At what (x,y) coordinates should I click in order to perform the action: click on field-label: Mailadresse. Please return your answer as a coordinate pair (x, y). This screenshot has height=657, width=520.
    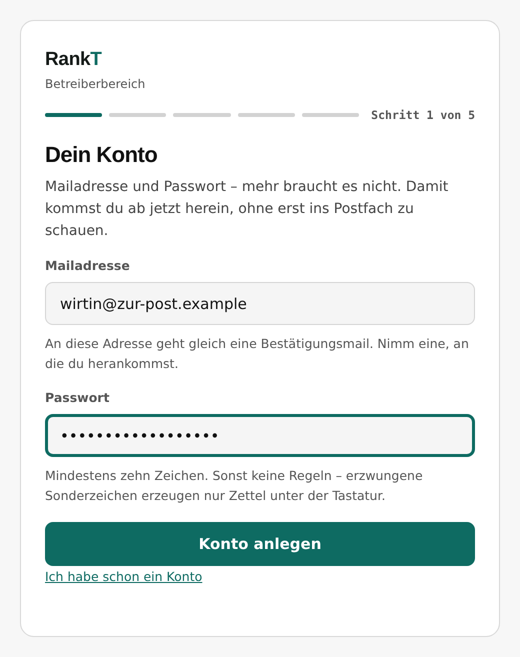
    Looking at the image, I should click on (88, 265).